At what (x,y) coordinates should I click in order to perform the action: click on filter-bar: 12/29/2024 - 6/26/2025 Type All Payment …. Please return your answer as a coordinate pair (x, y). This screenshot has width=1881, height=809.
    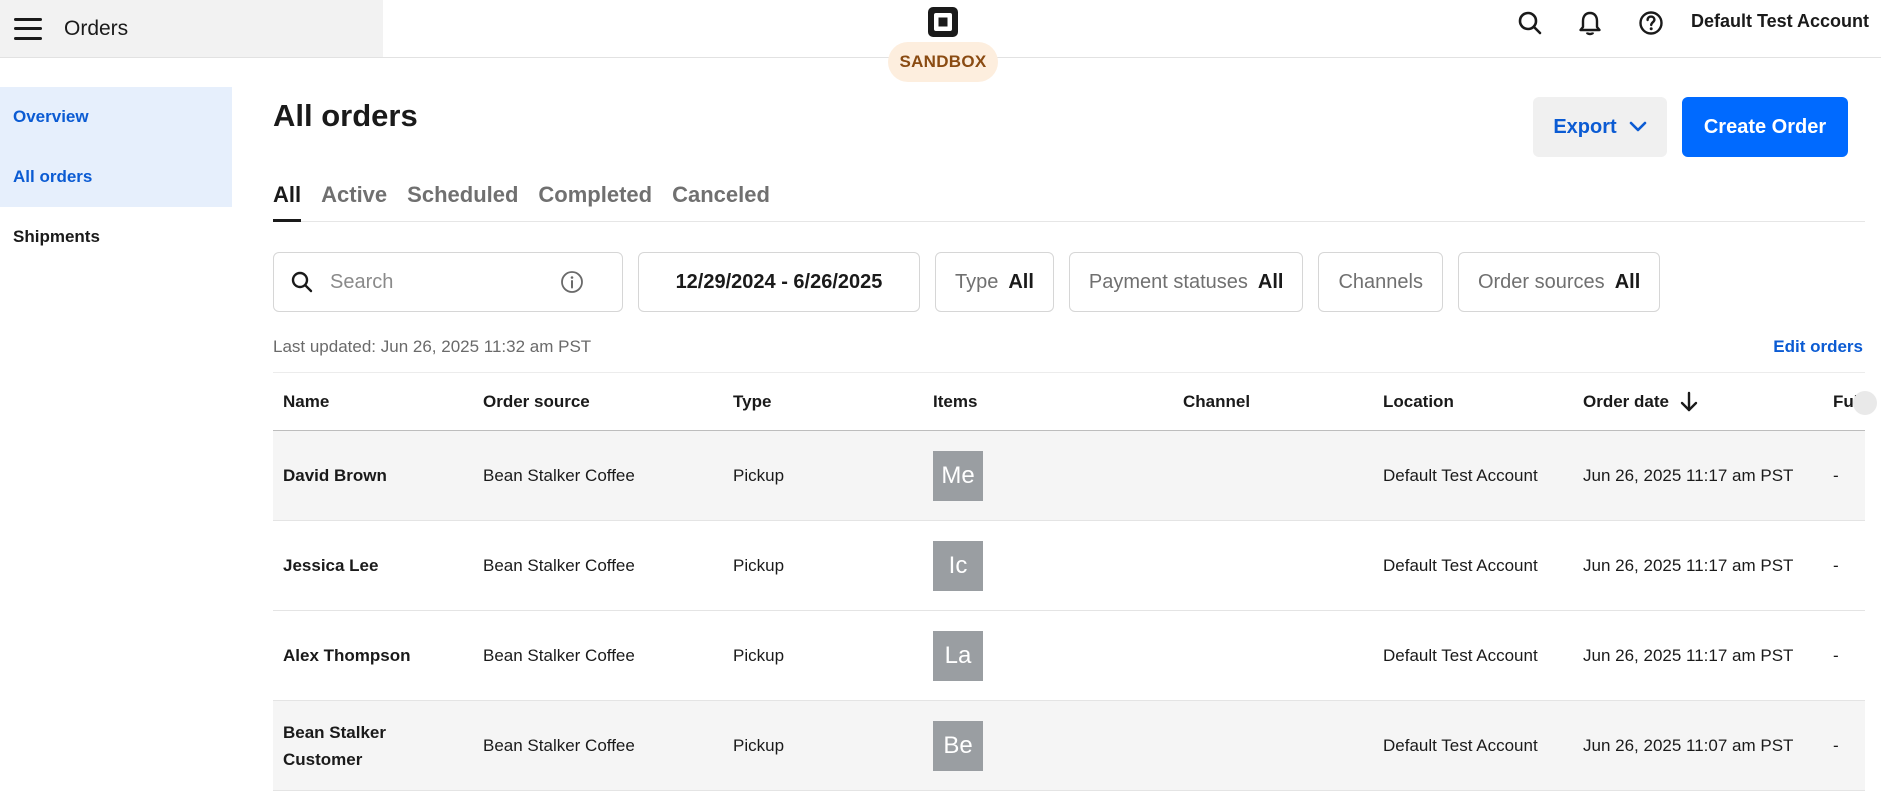
    Looking at the image, I should click on (967, 282).